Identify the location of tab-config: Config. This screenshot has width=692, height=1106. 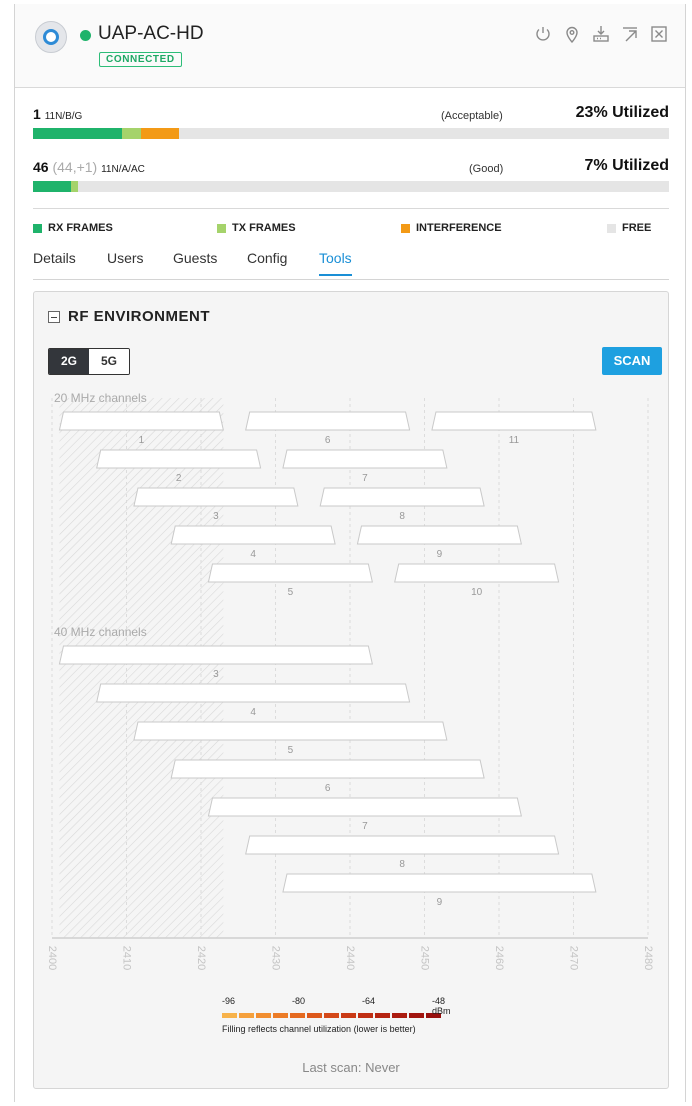
(267, 262).